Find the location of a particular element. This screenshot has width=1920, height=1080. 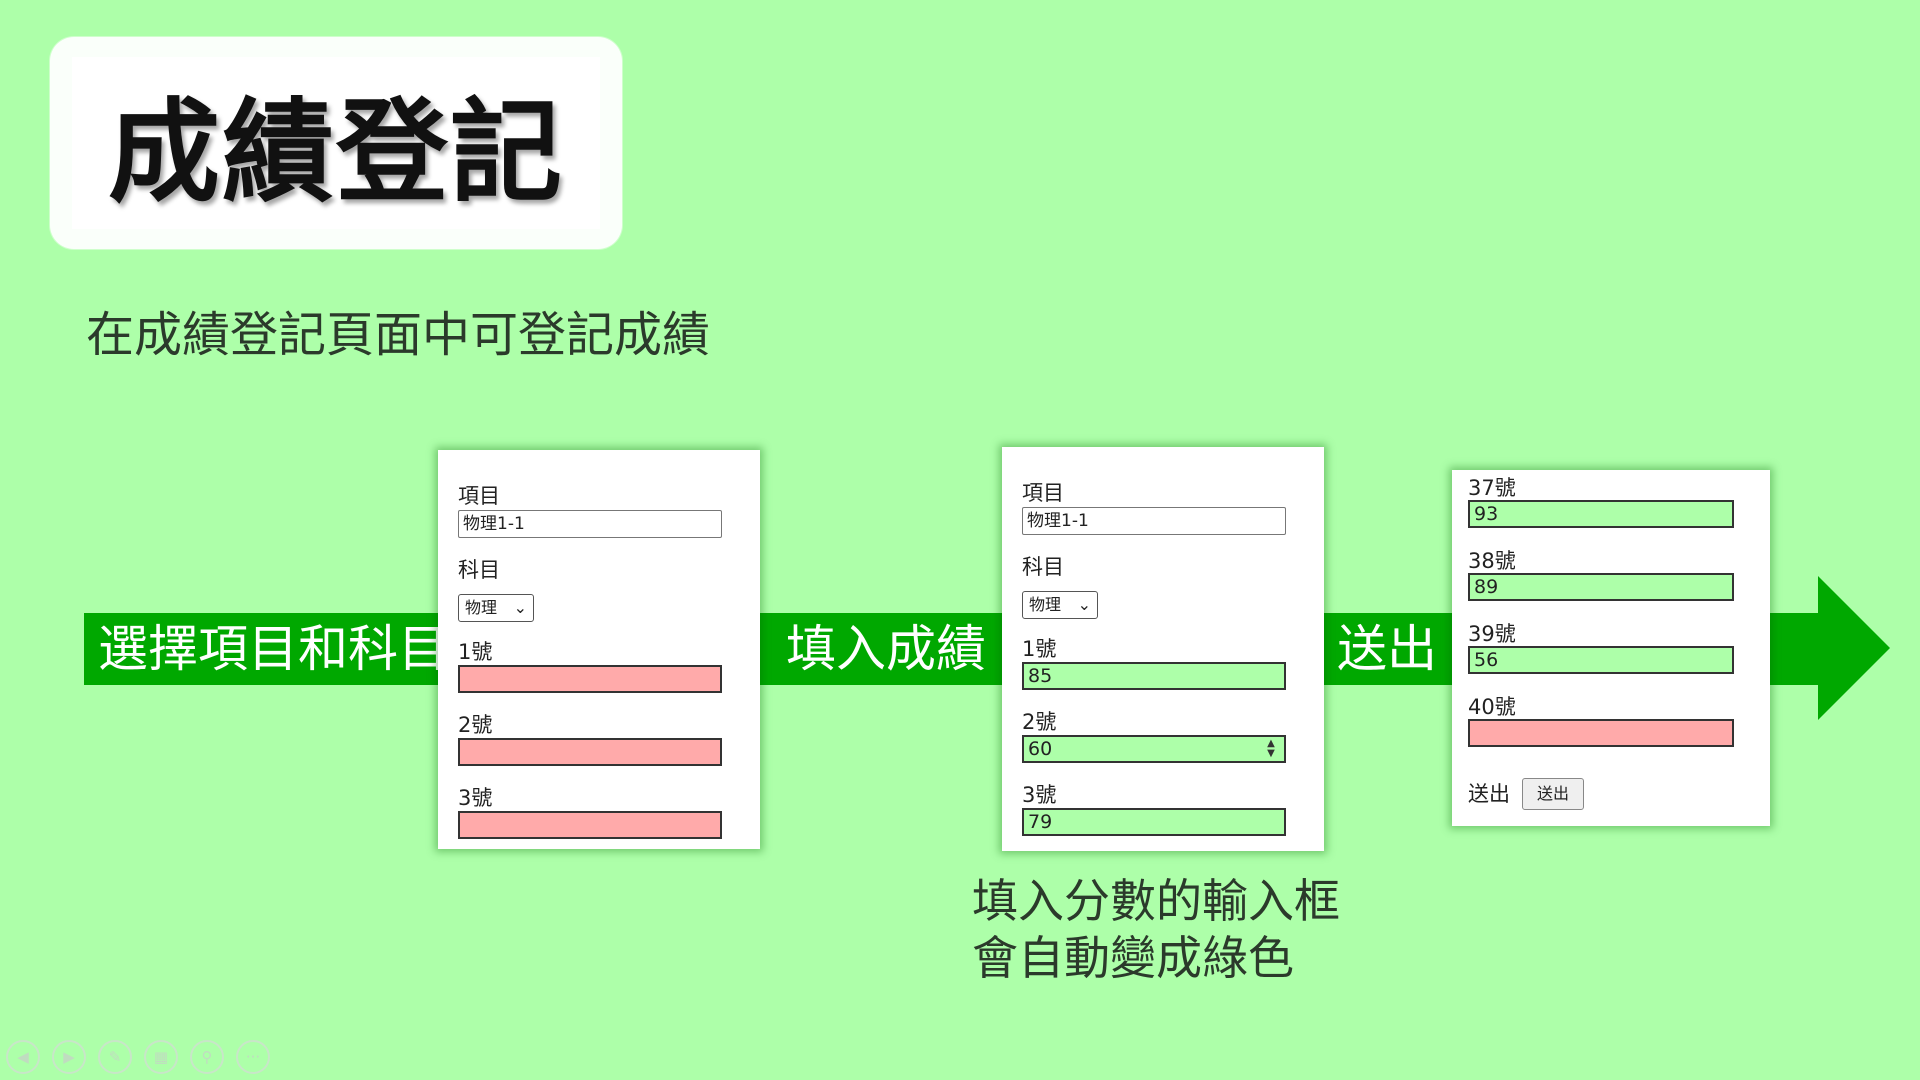

step1-label: 選擇項目和科目 is located at coordinates (273, 649).